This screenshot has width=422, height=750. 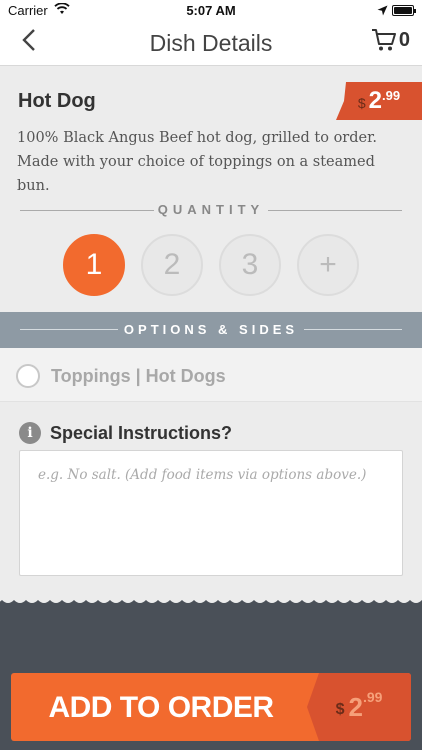 I want to click on quantity-option-more: +, so click(x=328, y=265).